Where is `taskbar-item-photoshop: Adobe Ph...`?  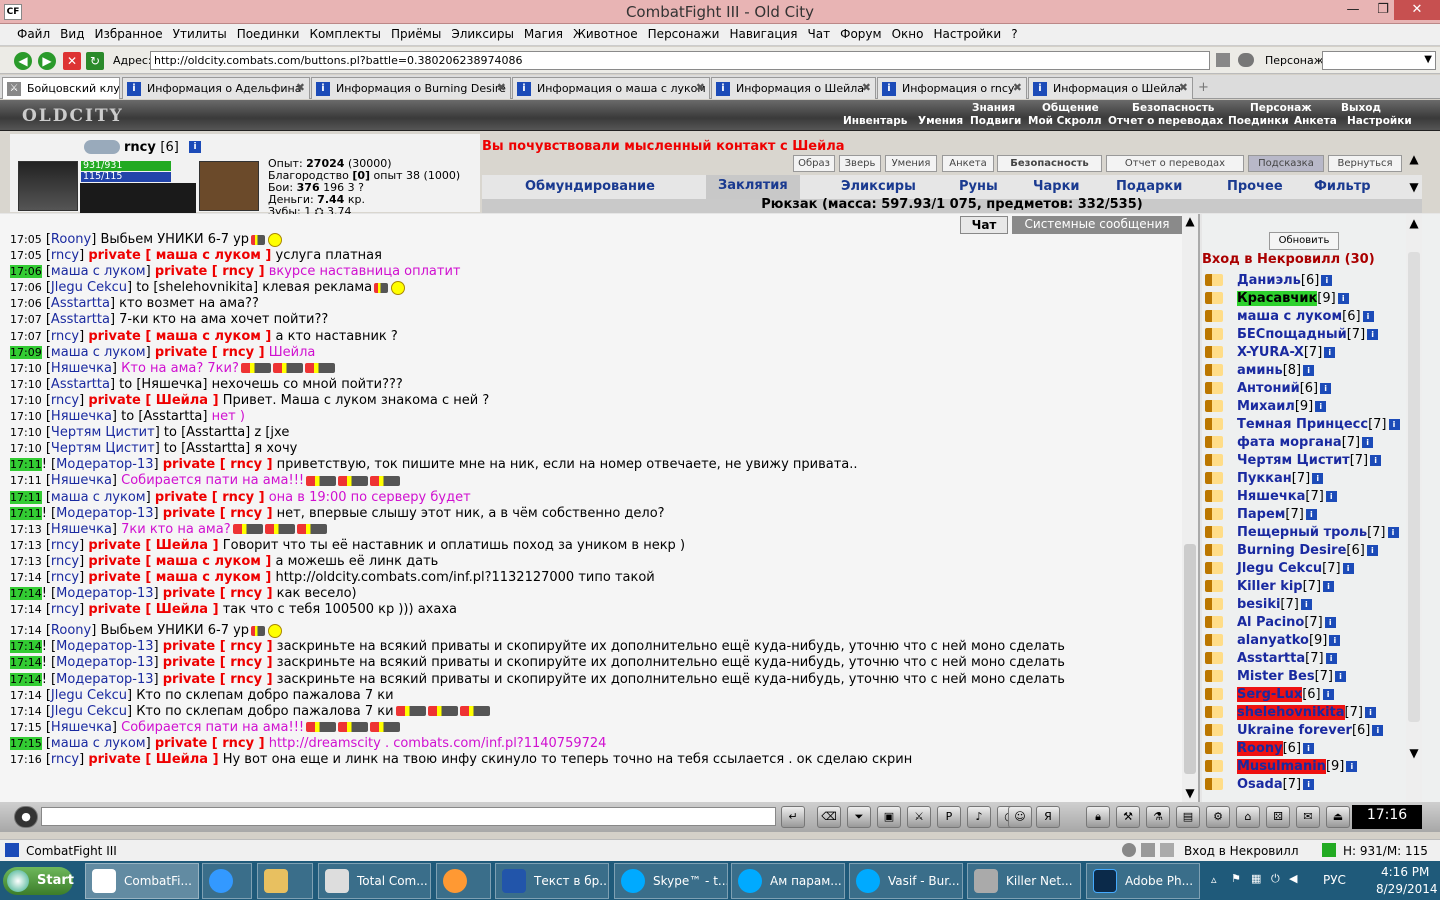
taskbar-item-photoshop: Adobe Ph... is located at coordinates (1143, 881).